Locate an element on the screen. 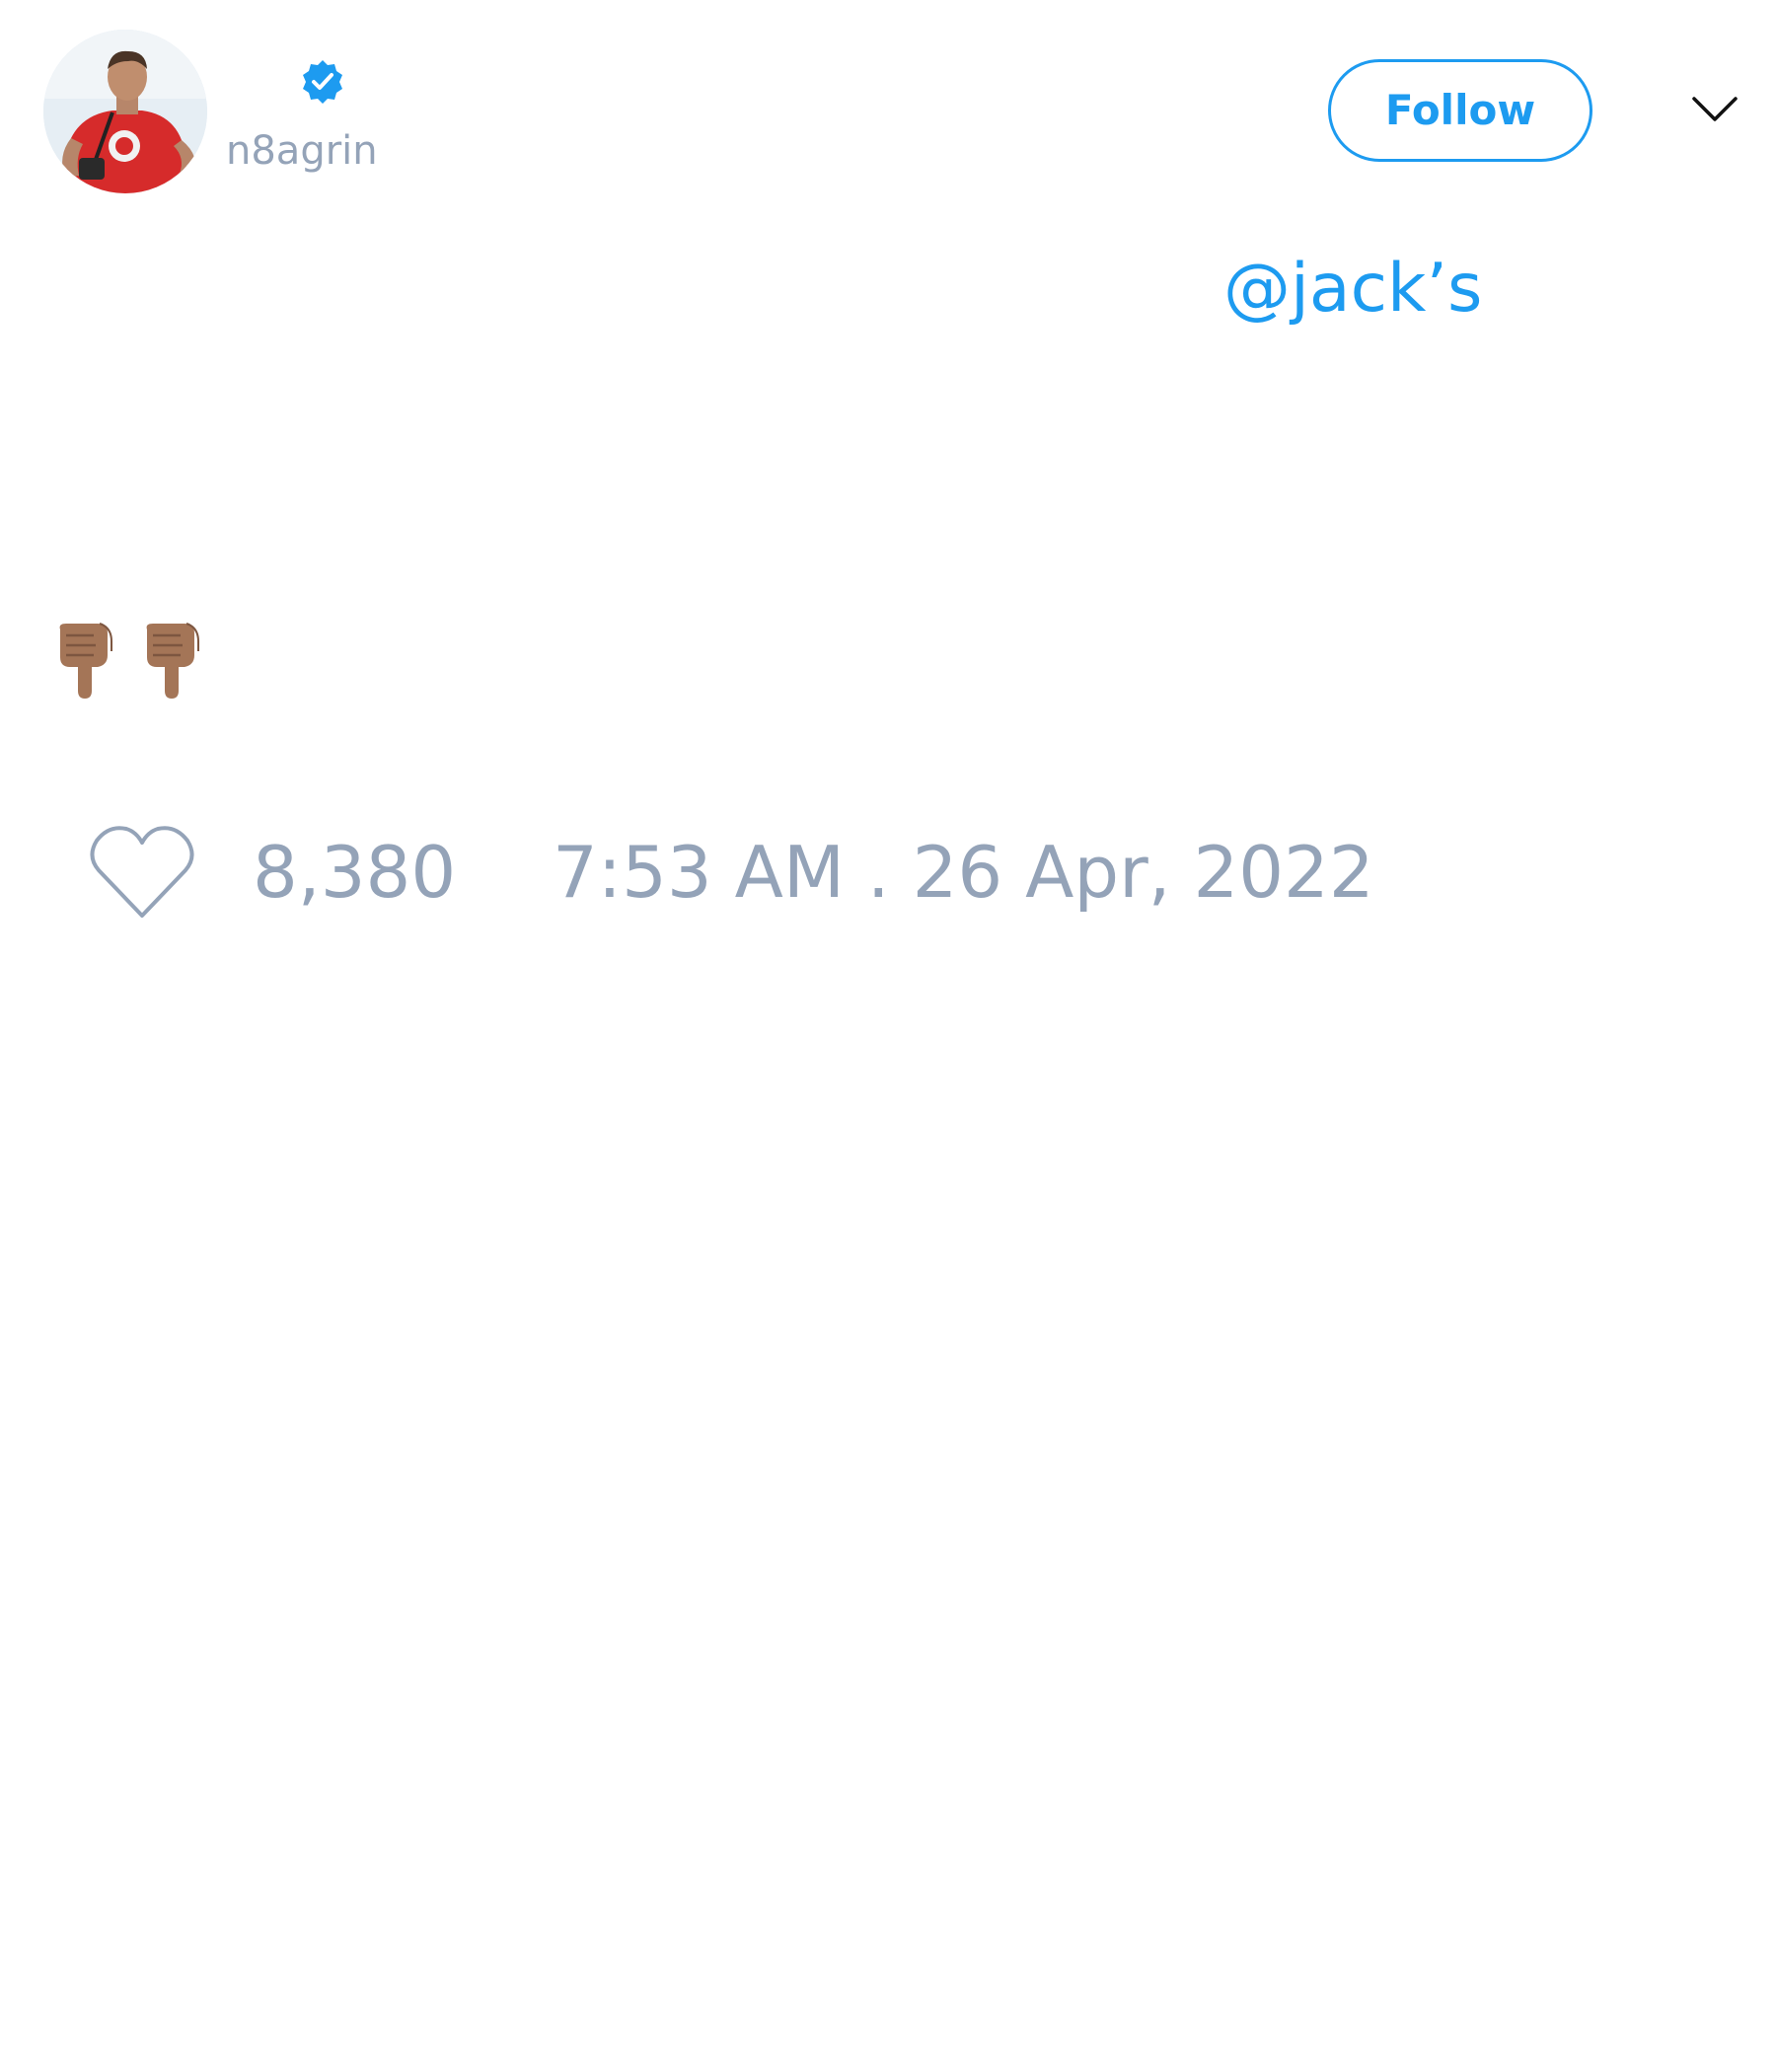 Image resolution: width=1776 pixels, height=2072 pixels. avatar is located at coordinates (125, 112).